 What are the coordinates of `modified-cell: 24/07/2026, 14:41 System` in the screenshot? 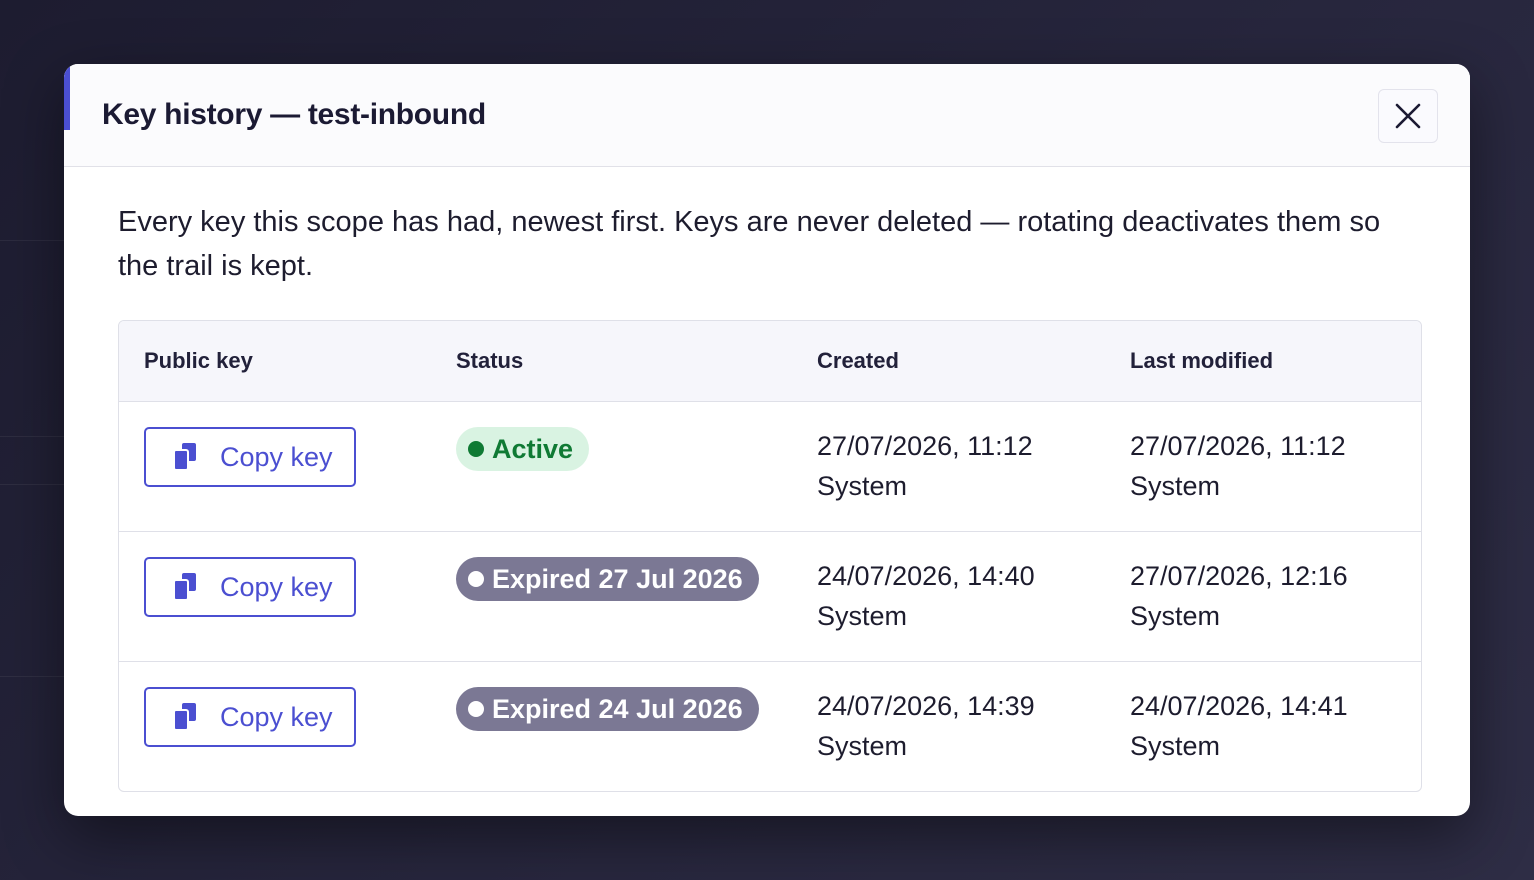 It's located at (1239, 726).